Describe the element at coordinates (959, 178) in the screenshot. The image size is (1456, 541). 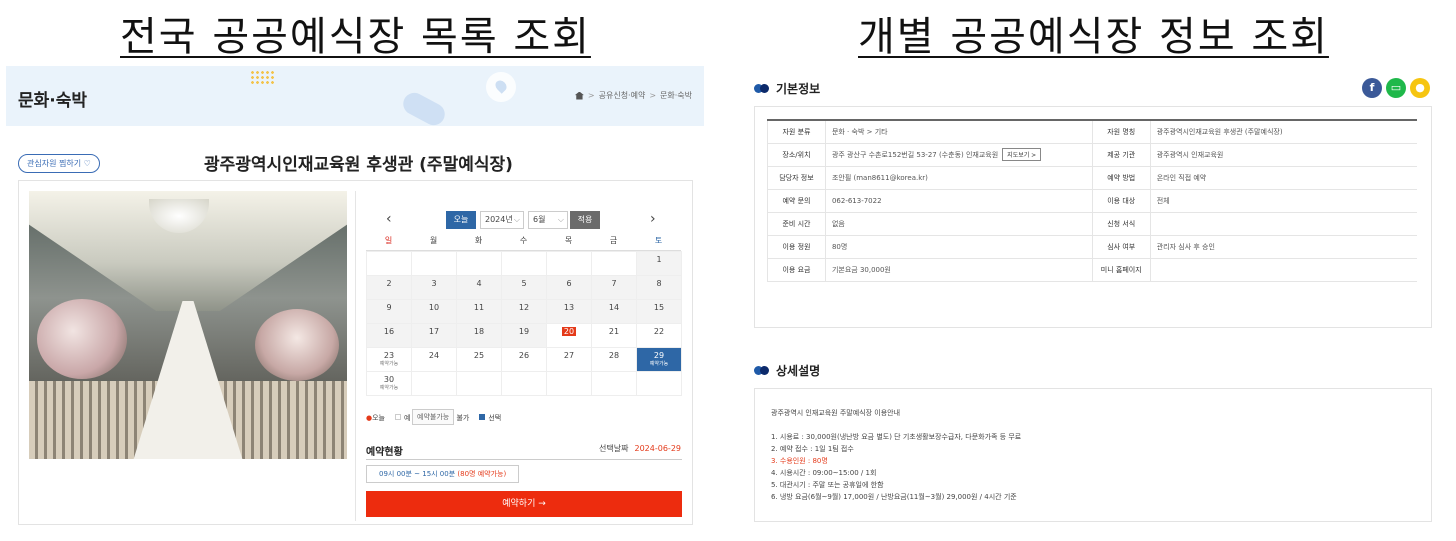
I see `info-value: 조안필 (man8611@korea.kr)` at that location.